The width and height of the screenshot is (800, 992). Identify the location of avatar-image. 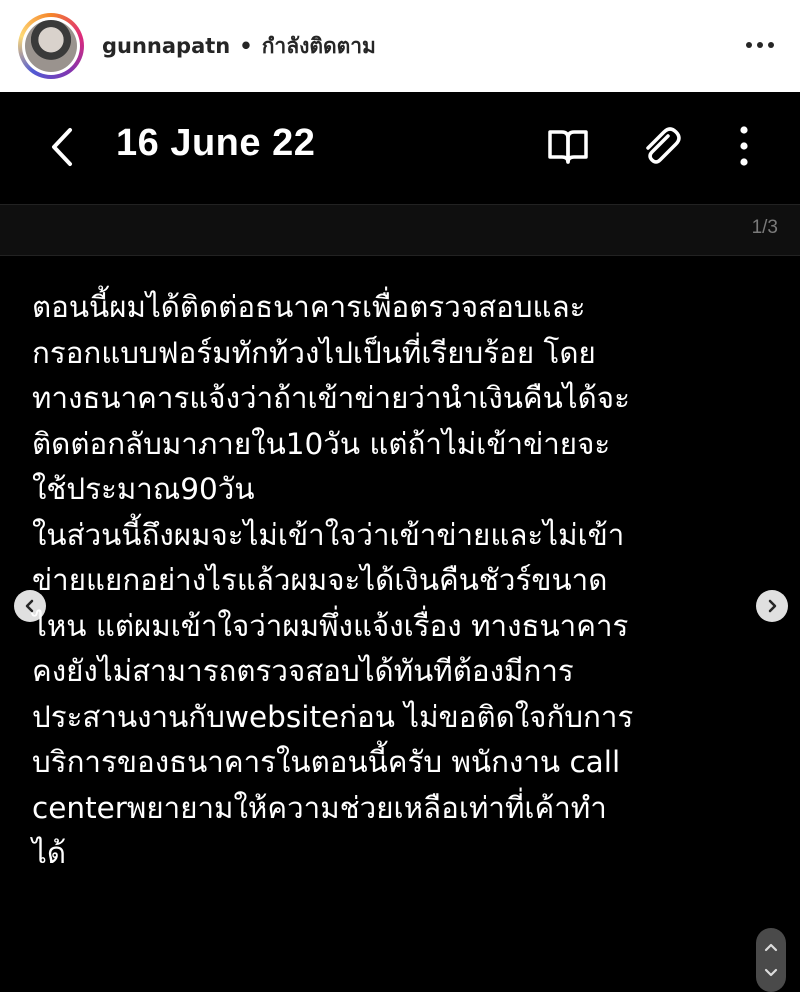
(51, 46).